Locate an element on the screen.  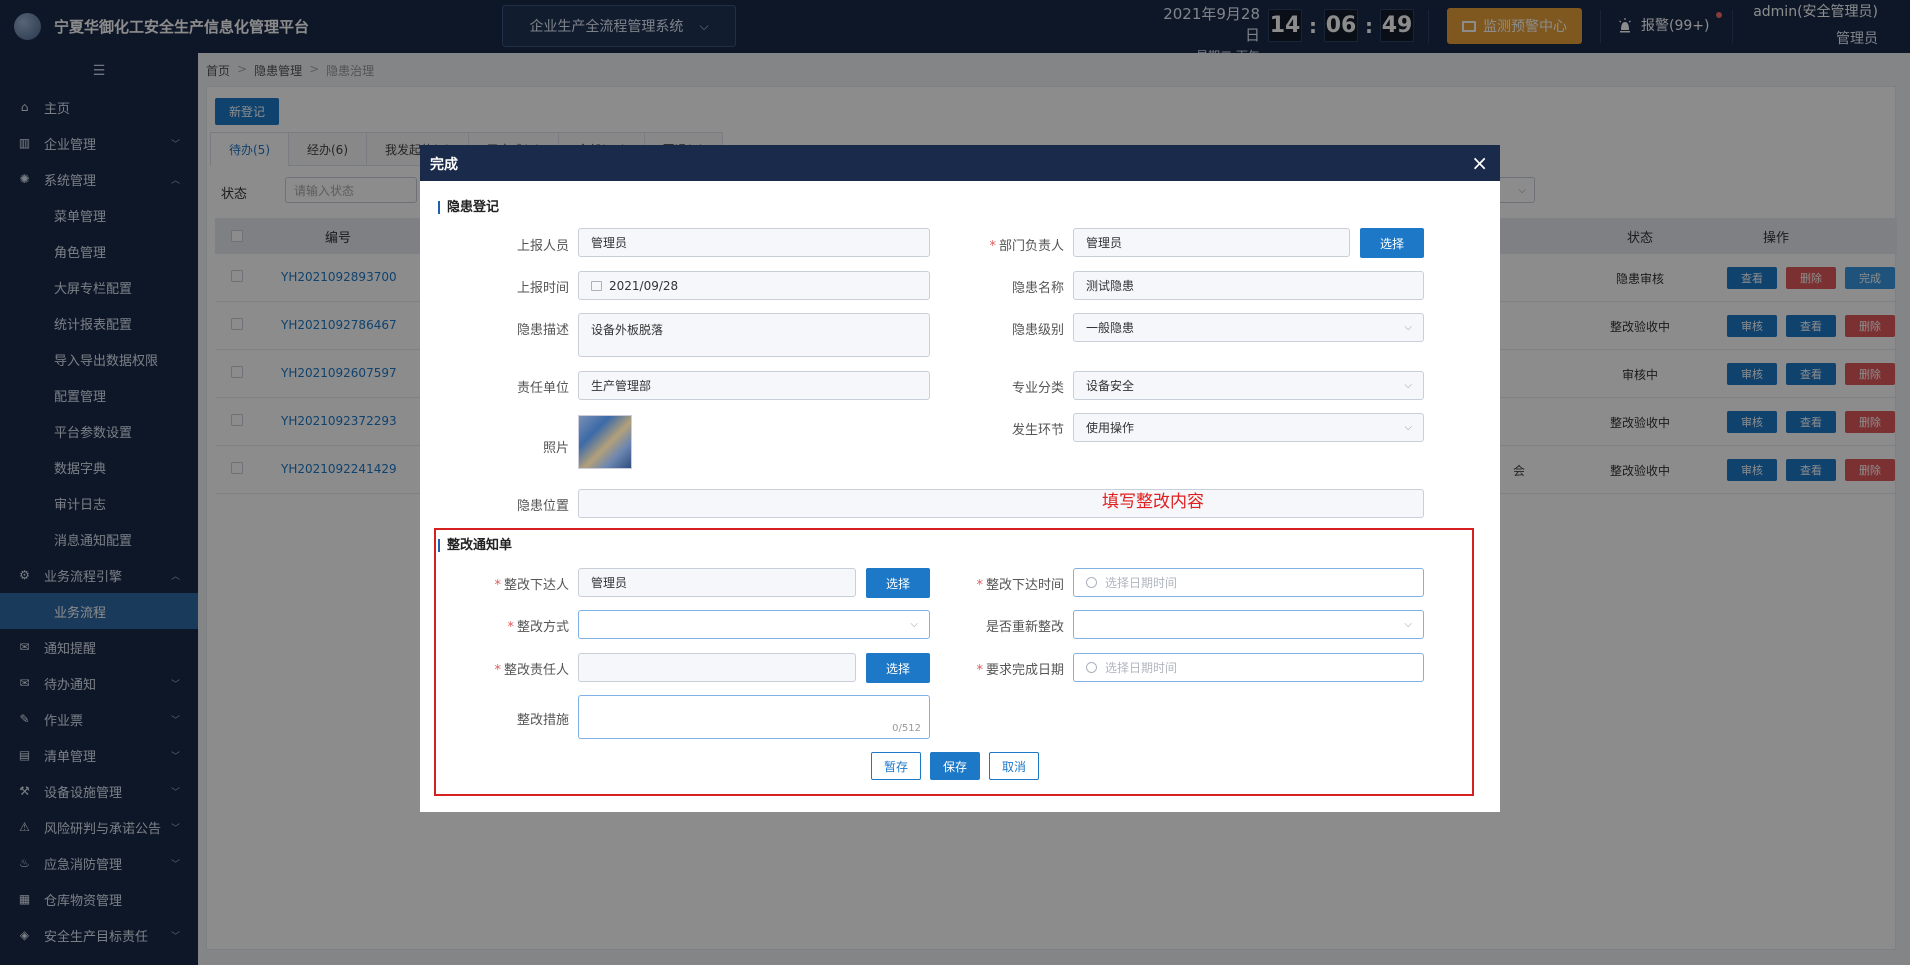
issuer-field: 管理员 is located at coordinates (717, 582).